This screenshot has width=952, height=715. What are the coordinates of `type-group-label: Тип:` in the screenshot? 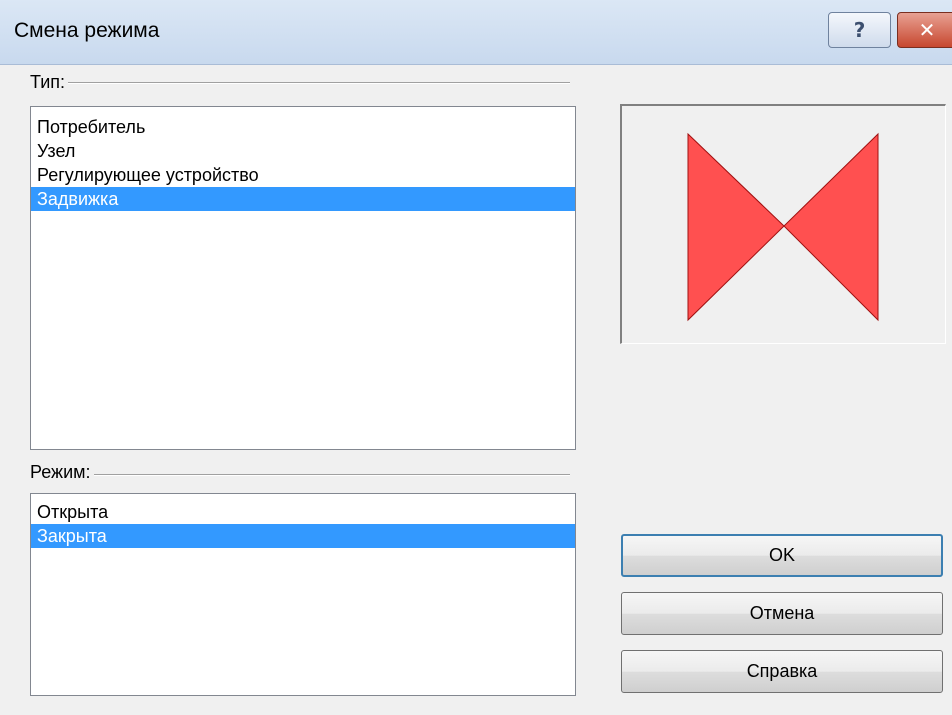 It's located at (49, 82).